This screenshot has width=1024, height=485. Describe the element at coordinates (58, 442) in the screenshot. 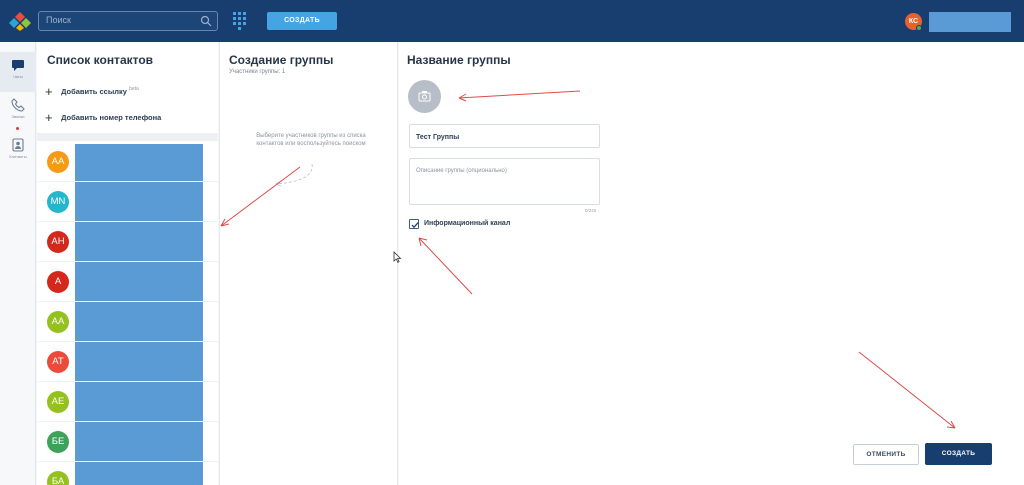

I see `contact-avatar: БЕ` at that location.